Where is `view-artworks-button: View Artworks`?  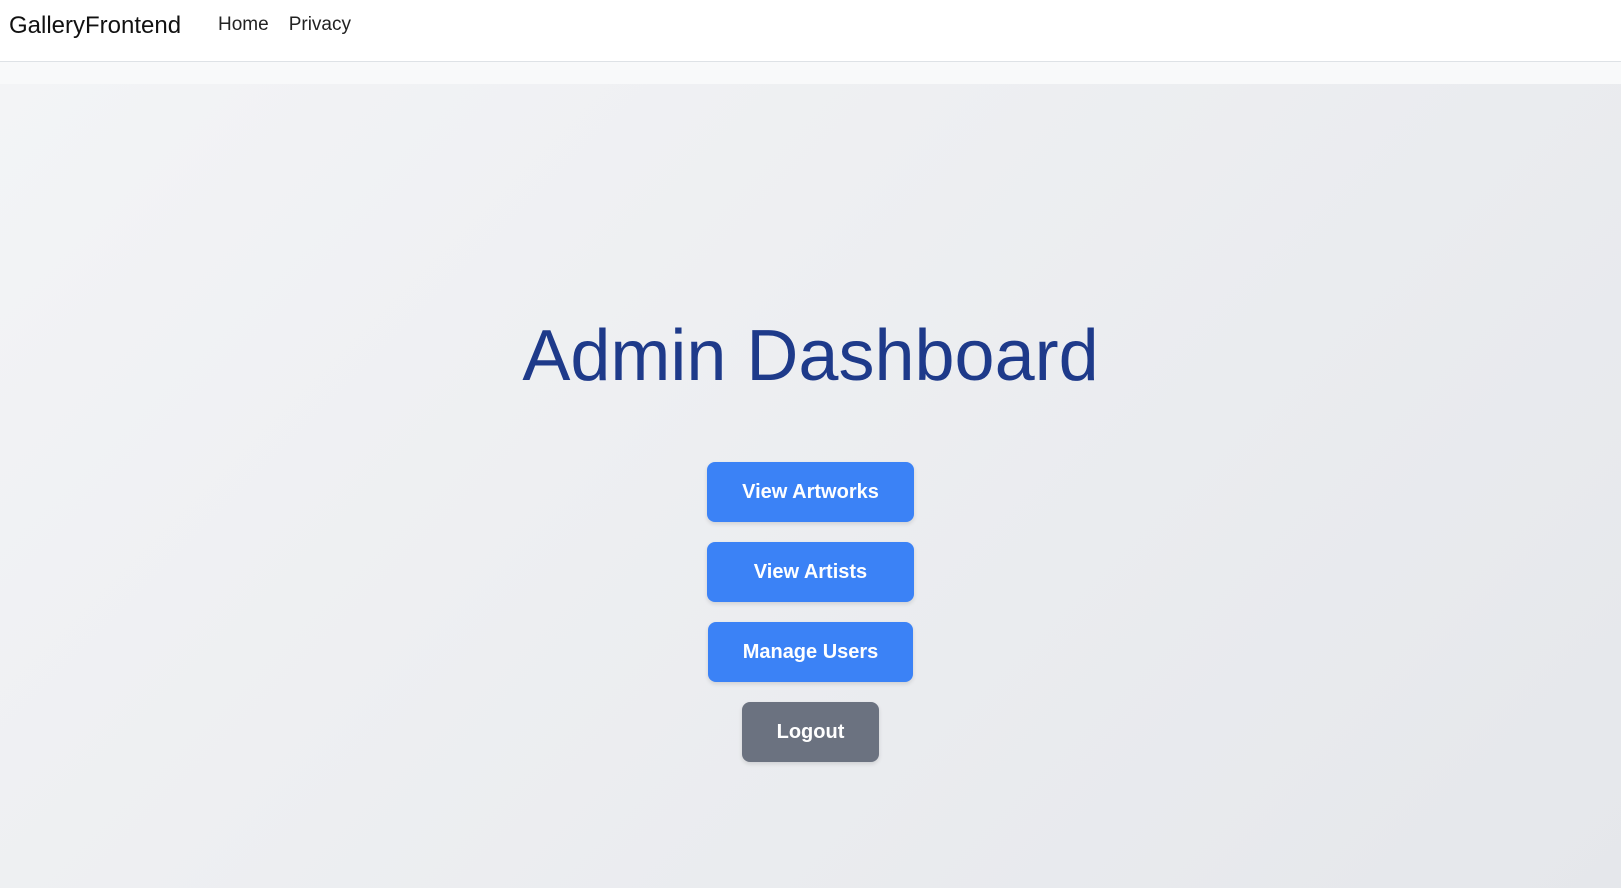 view-artworks-button: View Artworks is located at coordinates (810, 492).